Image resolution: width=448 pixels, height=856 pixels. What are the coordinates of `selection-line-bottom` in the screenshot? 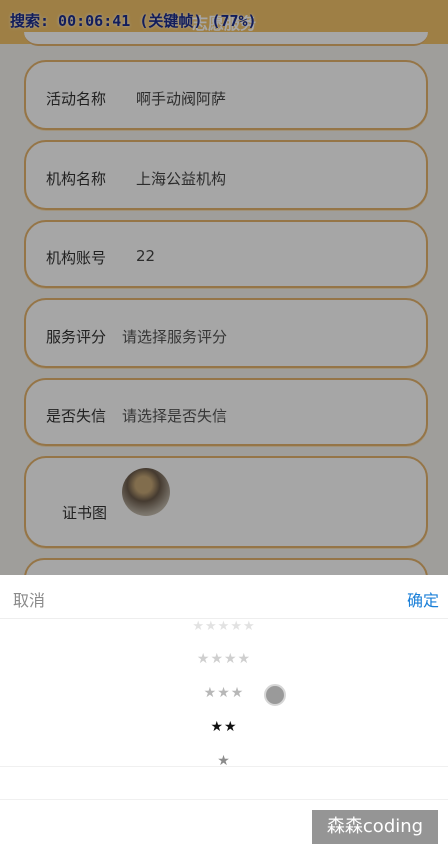 It's located at (224, 799).